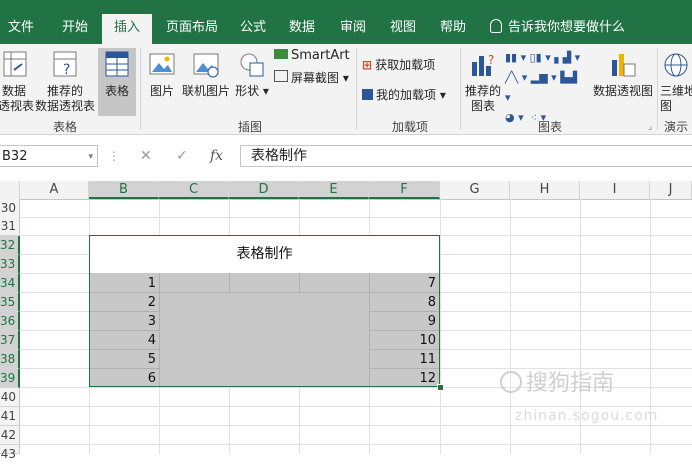 The image size is (692, 464). What do you see at coordinates (10, 378) in the screenshot?
I see `row-header-39: 39` at bounding box center [10, 378].